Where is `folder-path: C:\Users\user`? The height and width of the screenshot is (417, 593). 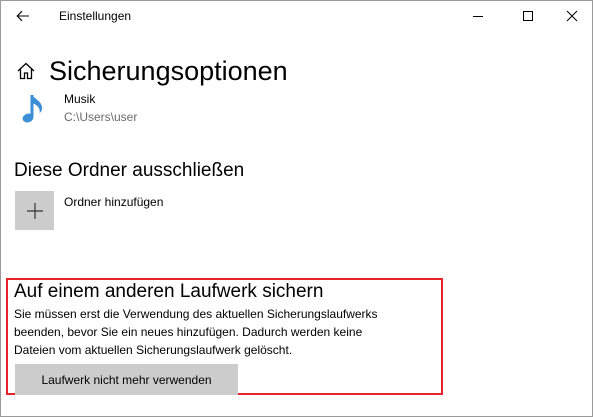
folder-path: C:\Users\user is located at coordinates (101, 117).